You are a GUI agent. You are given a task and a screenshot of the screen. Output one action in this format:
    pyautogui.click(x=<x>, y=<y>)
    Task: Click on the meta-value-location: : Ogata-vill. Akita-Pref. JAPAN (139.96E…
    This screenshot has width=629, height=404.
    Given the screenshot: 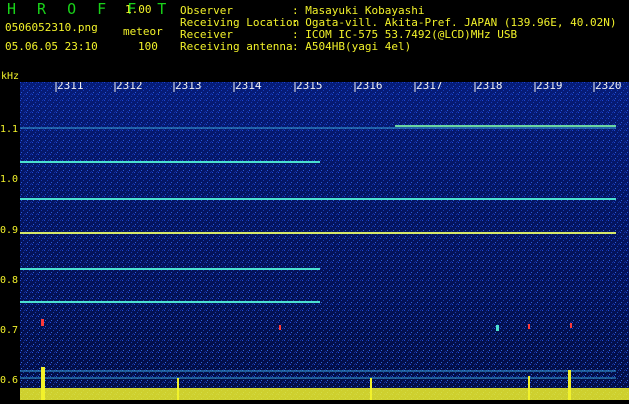 What is the action you would take?
    pyautogui.click(x=454, y=22)
    